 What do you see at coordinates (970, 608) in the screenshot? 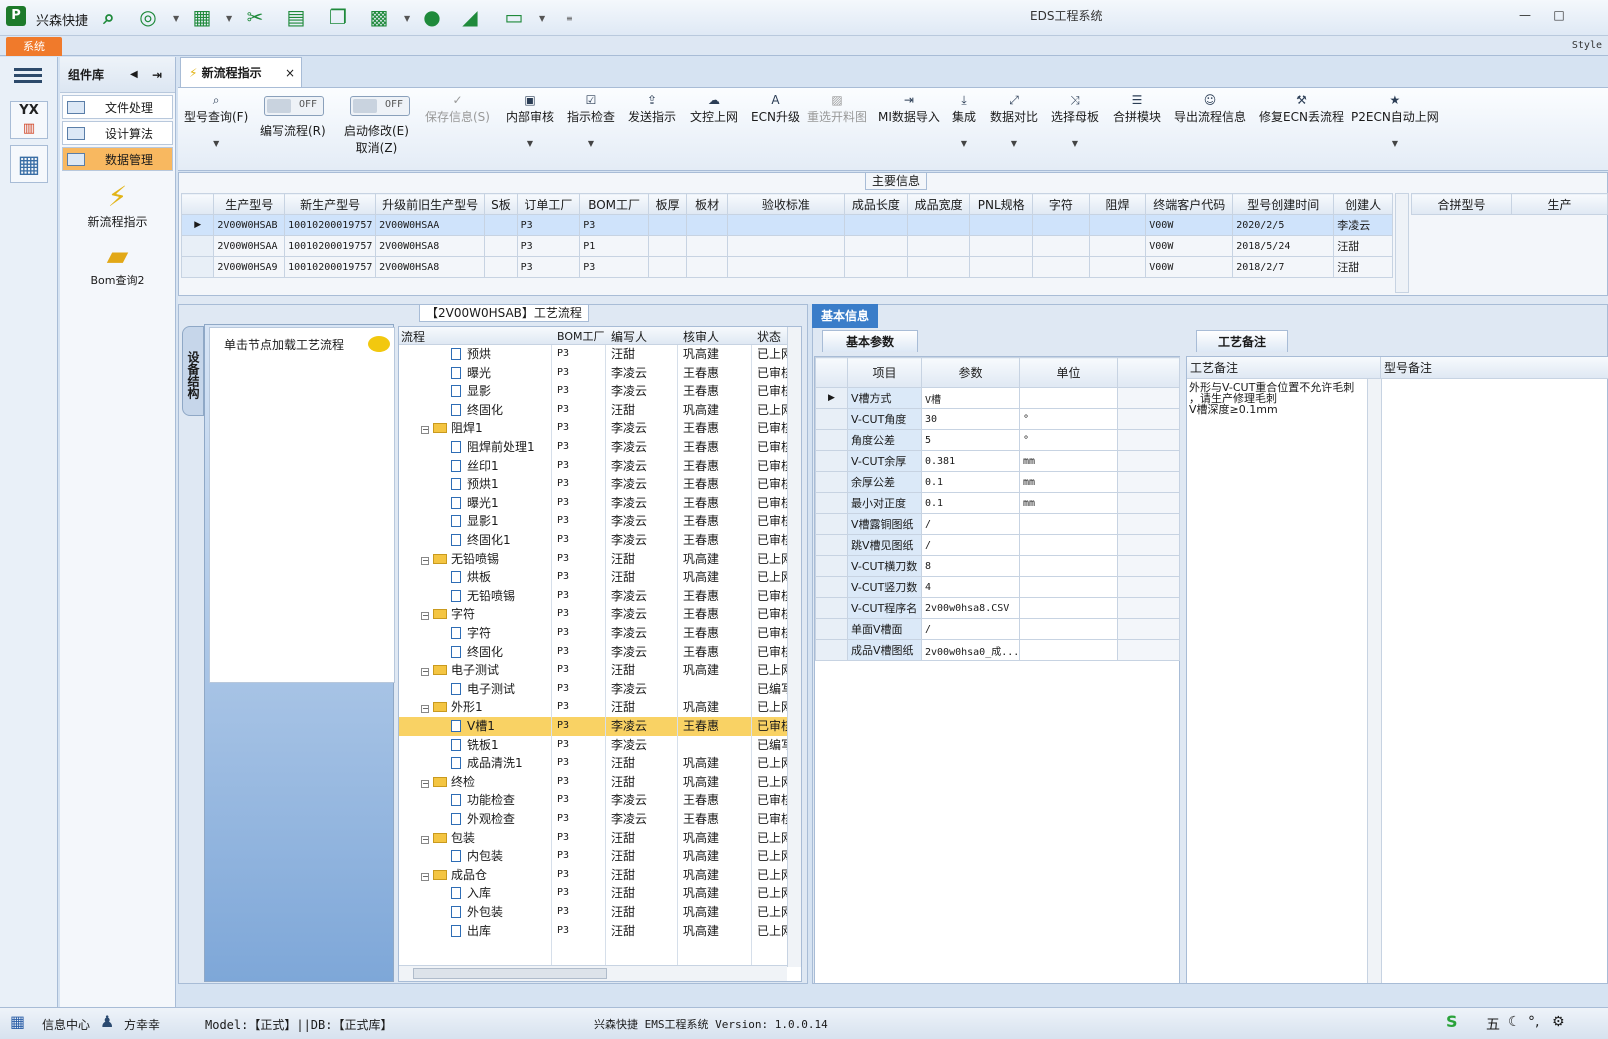
I see `table-cell: 2v00w0hsa8.CSV` at bounding box center [970, 608].